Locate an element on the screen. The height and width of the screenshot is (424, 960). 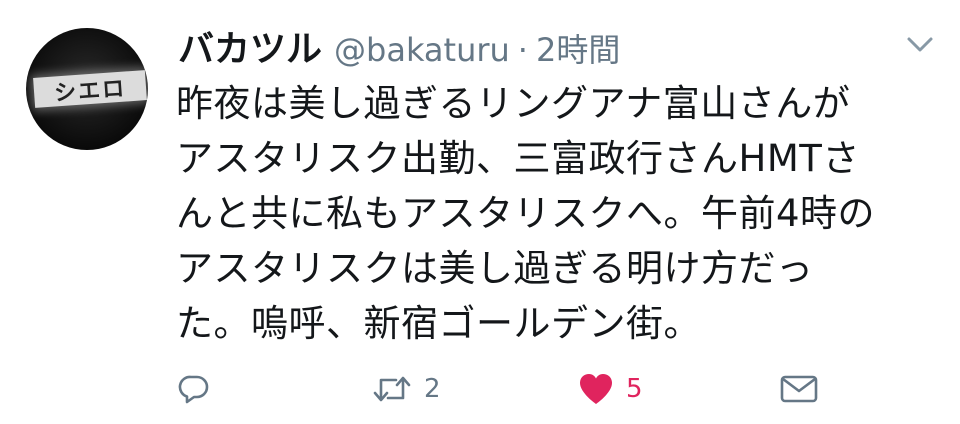
tweet-timestamp: 2時間 is located at coordinates (578, 48).